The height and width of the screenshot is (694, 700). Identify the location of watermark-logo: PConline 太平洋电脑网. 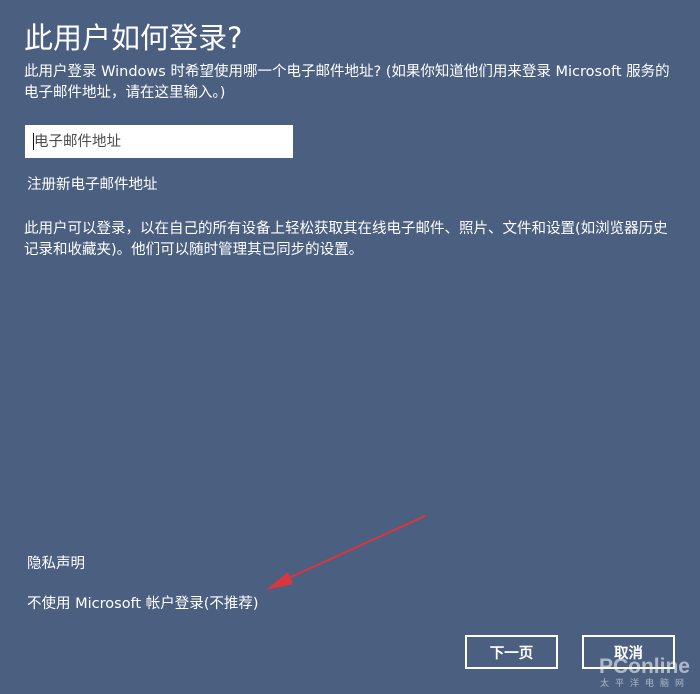
(644, 672).